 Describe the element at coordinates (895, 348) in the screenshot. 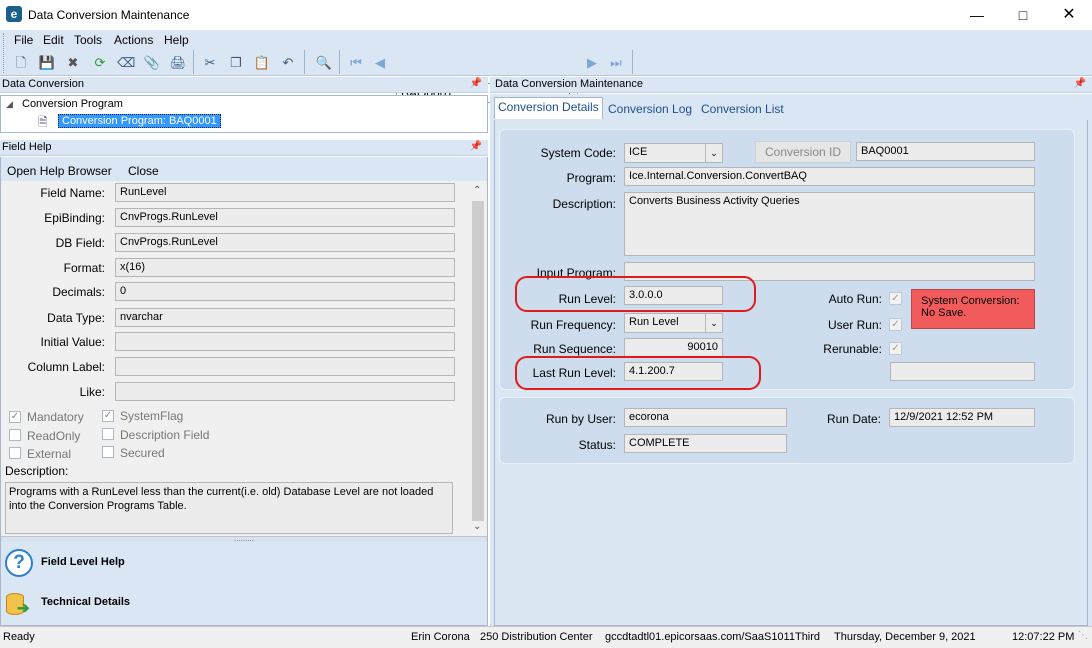

I see `rerunable-checkbox: ✓` at that location.